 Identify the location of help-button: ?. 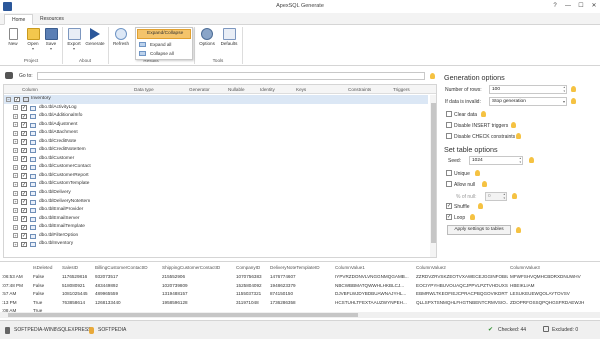
(555, 6).